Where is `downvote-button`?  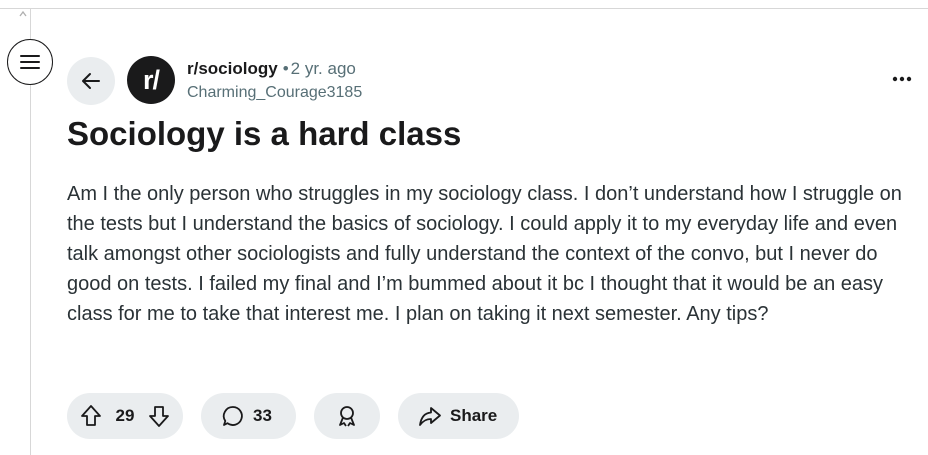 downvote-button is located at coordinates (159, 416).